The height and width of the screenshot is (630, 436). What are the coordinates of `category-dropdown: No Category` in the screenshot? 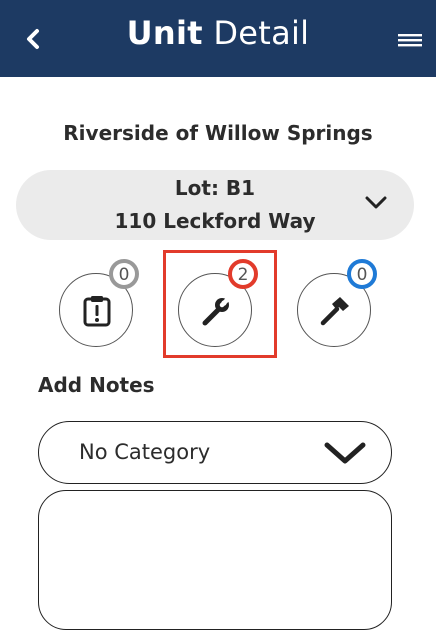 It's located at (215, 452).